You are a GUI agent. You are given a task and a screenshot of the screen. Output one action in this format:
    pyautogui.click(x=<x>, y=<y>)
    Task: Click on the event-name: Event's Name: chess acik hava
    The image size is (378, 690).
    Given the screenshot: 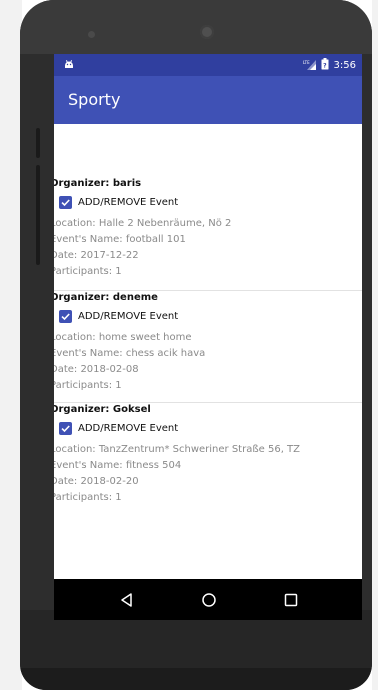 What is the action you would take?
    pyautogui.click(x=130, y=353)
    